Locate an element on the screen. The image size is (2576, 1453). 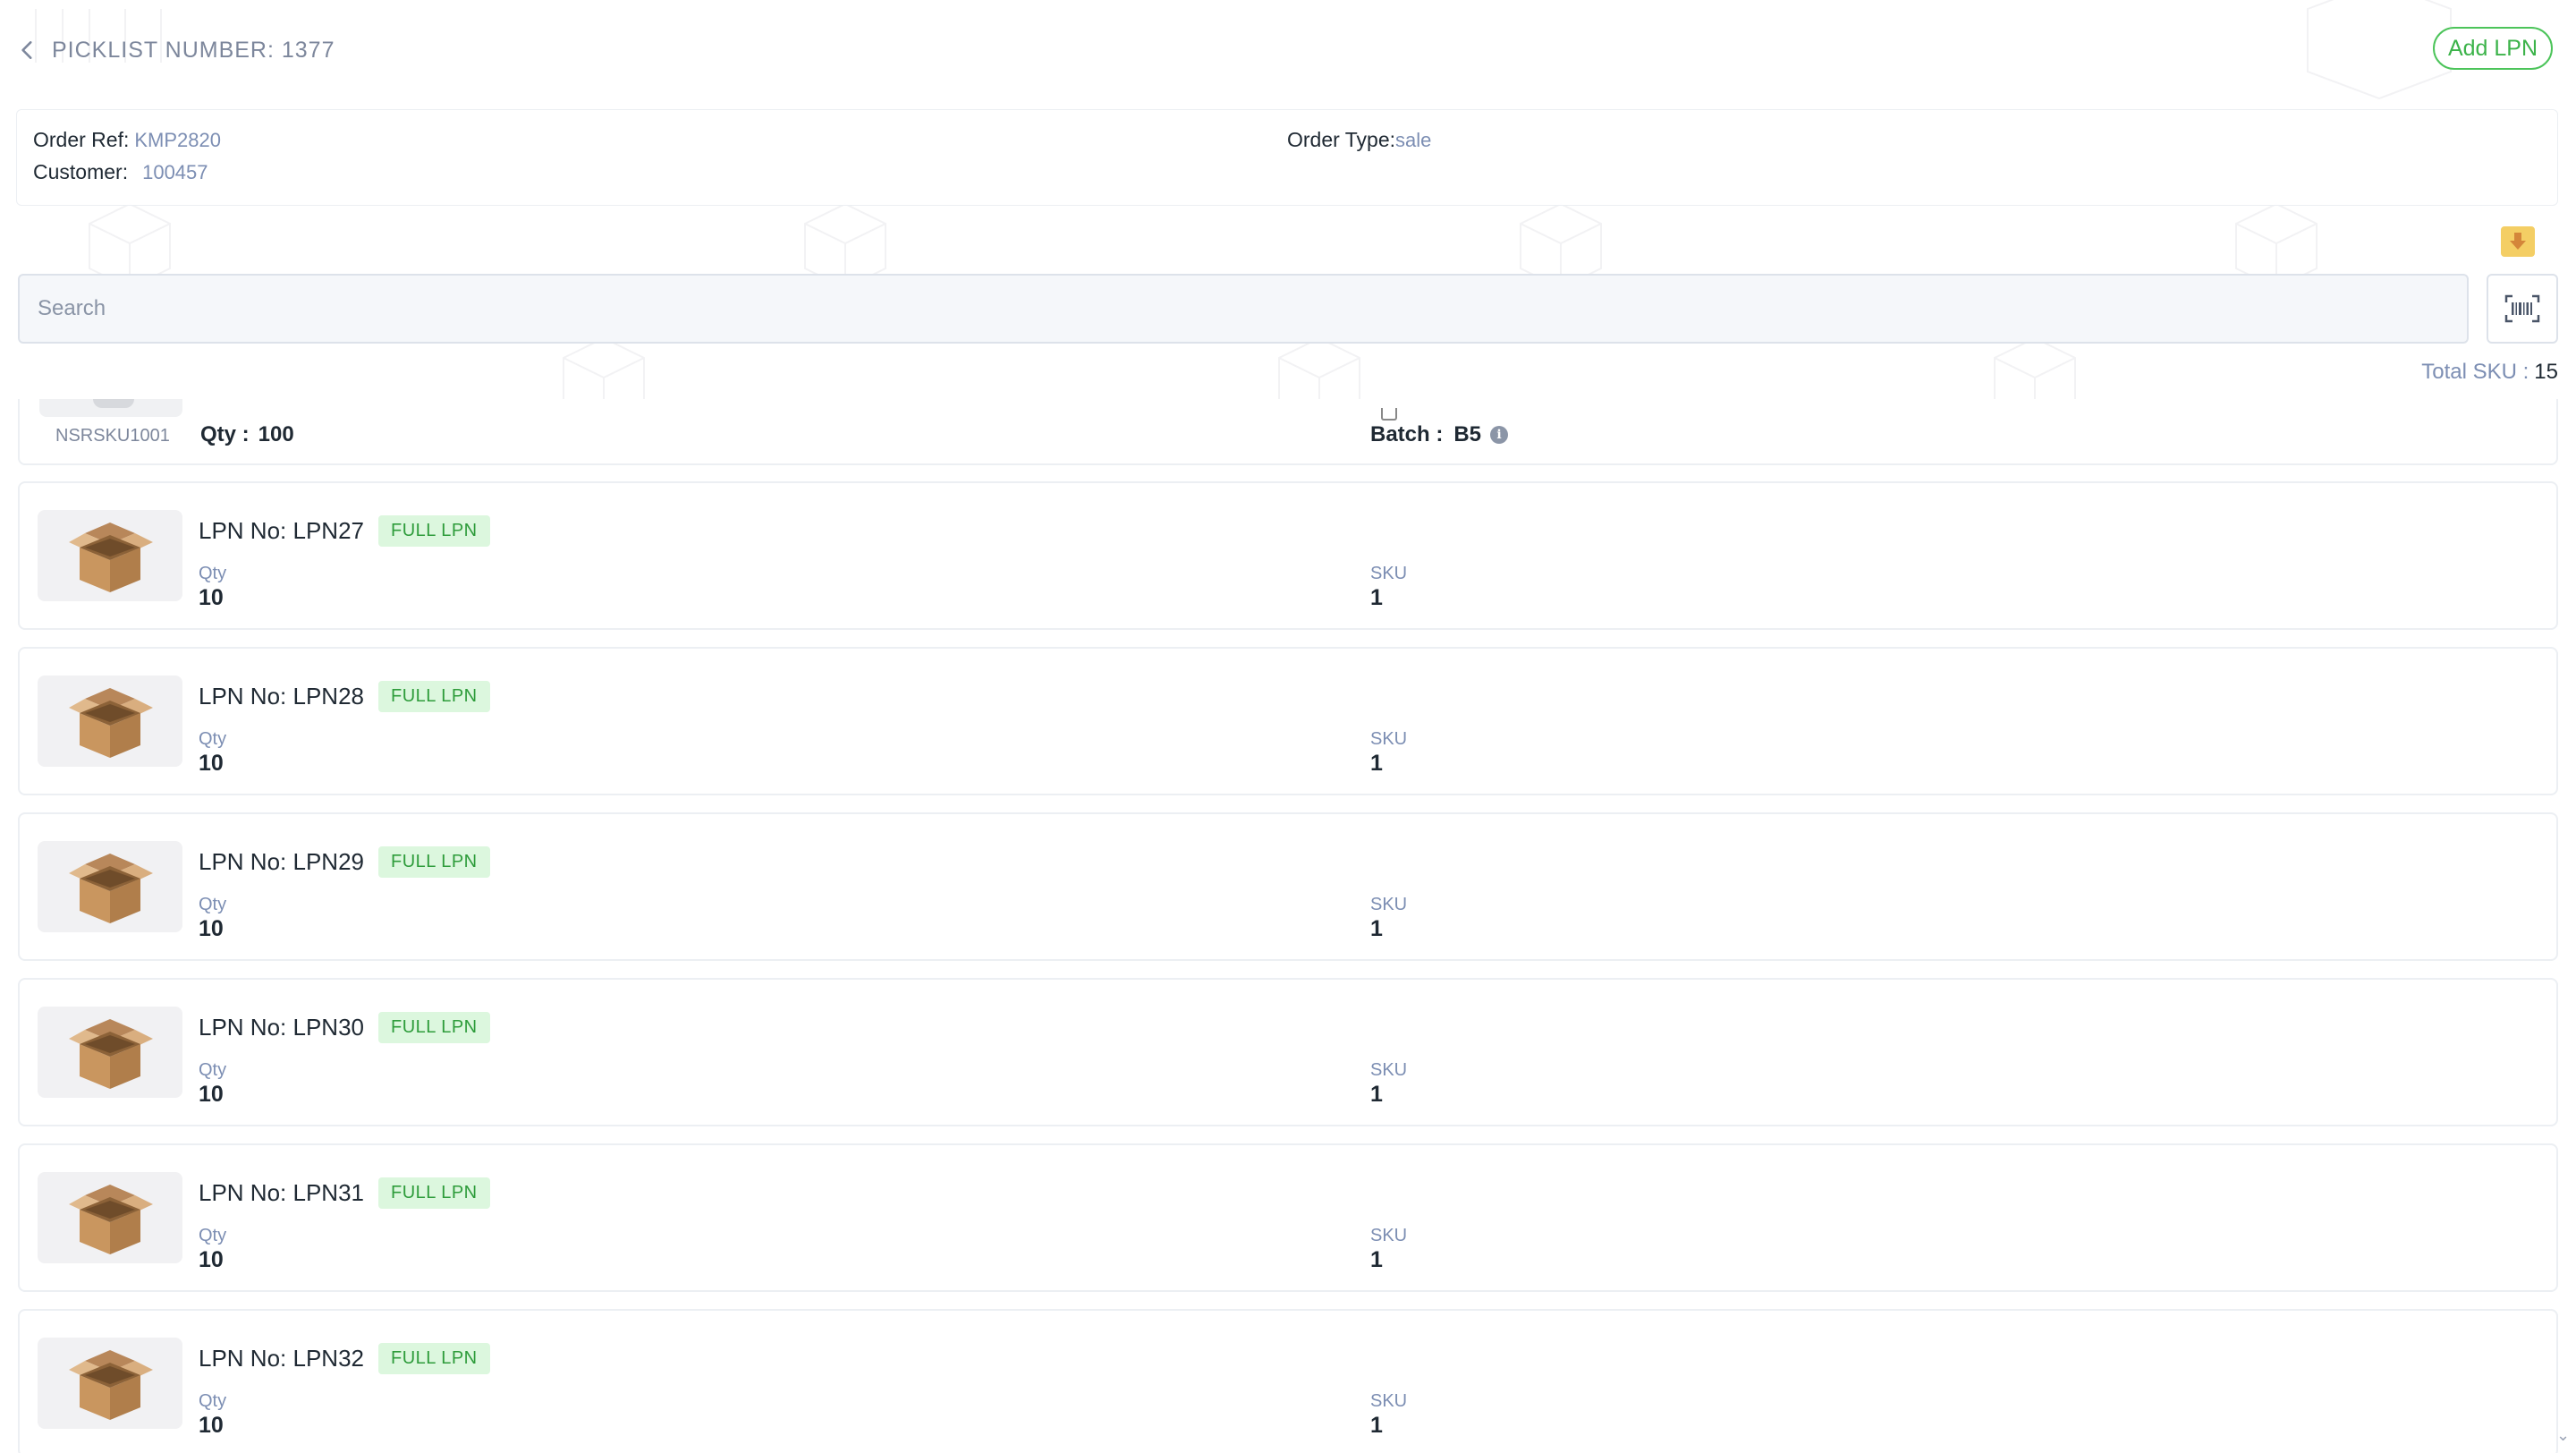
lpn-title-row: LPN No: LPN28 FULL LPN is located at coordinates (344, 696).